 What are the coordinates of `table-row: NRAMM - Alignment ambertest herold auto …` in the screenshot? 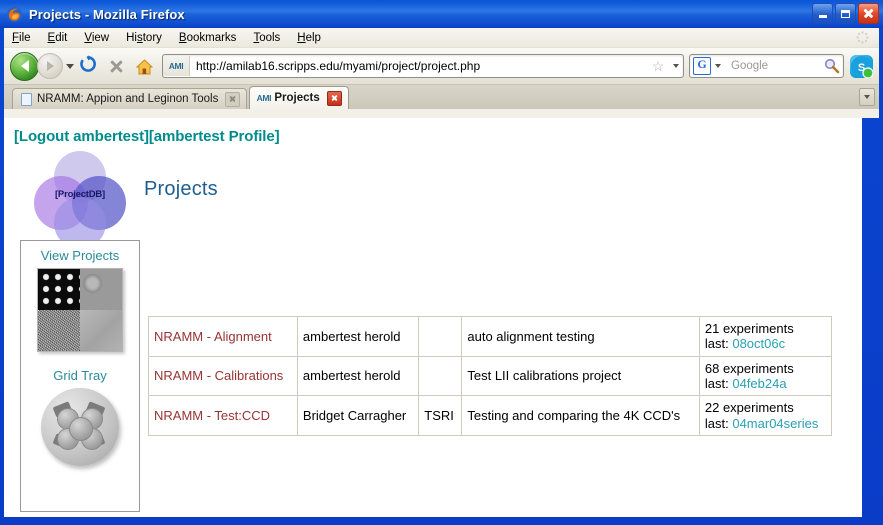 It's located at (490, 336).